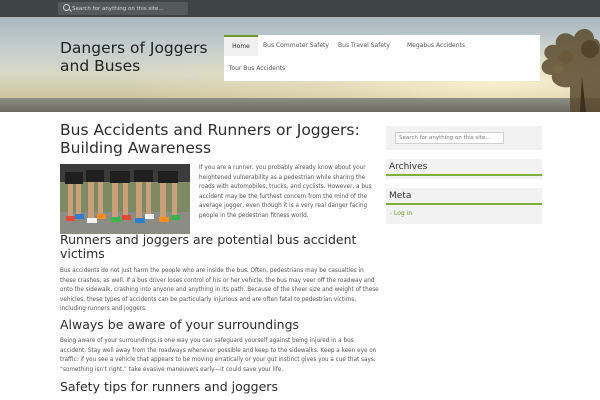 The width and height of the screenshot is (600, 400). Describe the element at coordinates (449, 138) in the screenshot. I see `sidebar-search-input` at that location.